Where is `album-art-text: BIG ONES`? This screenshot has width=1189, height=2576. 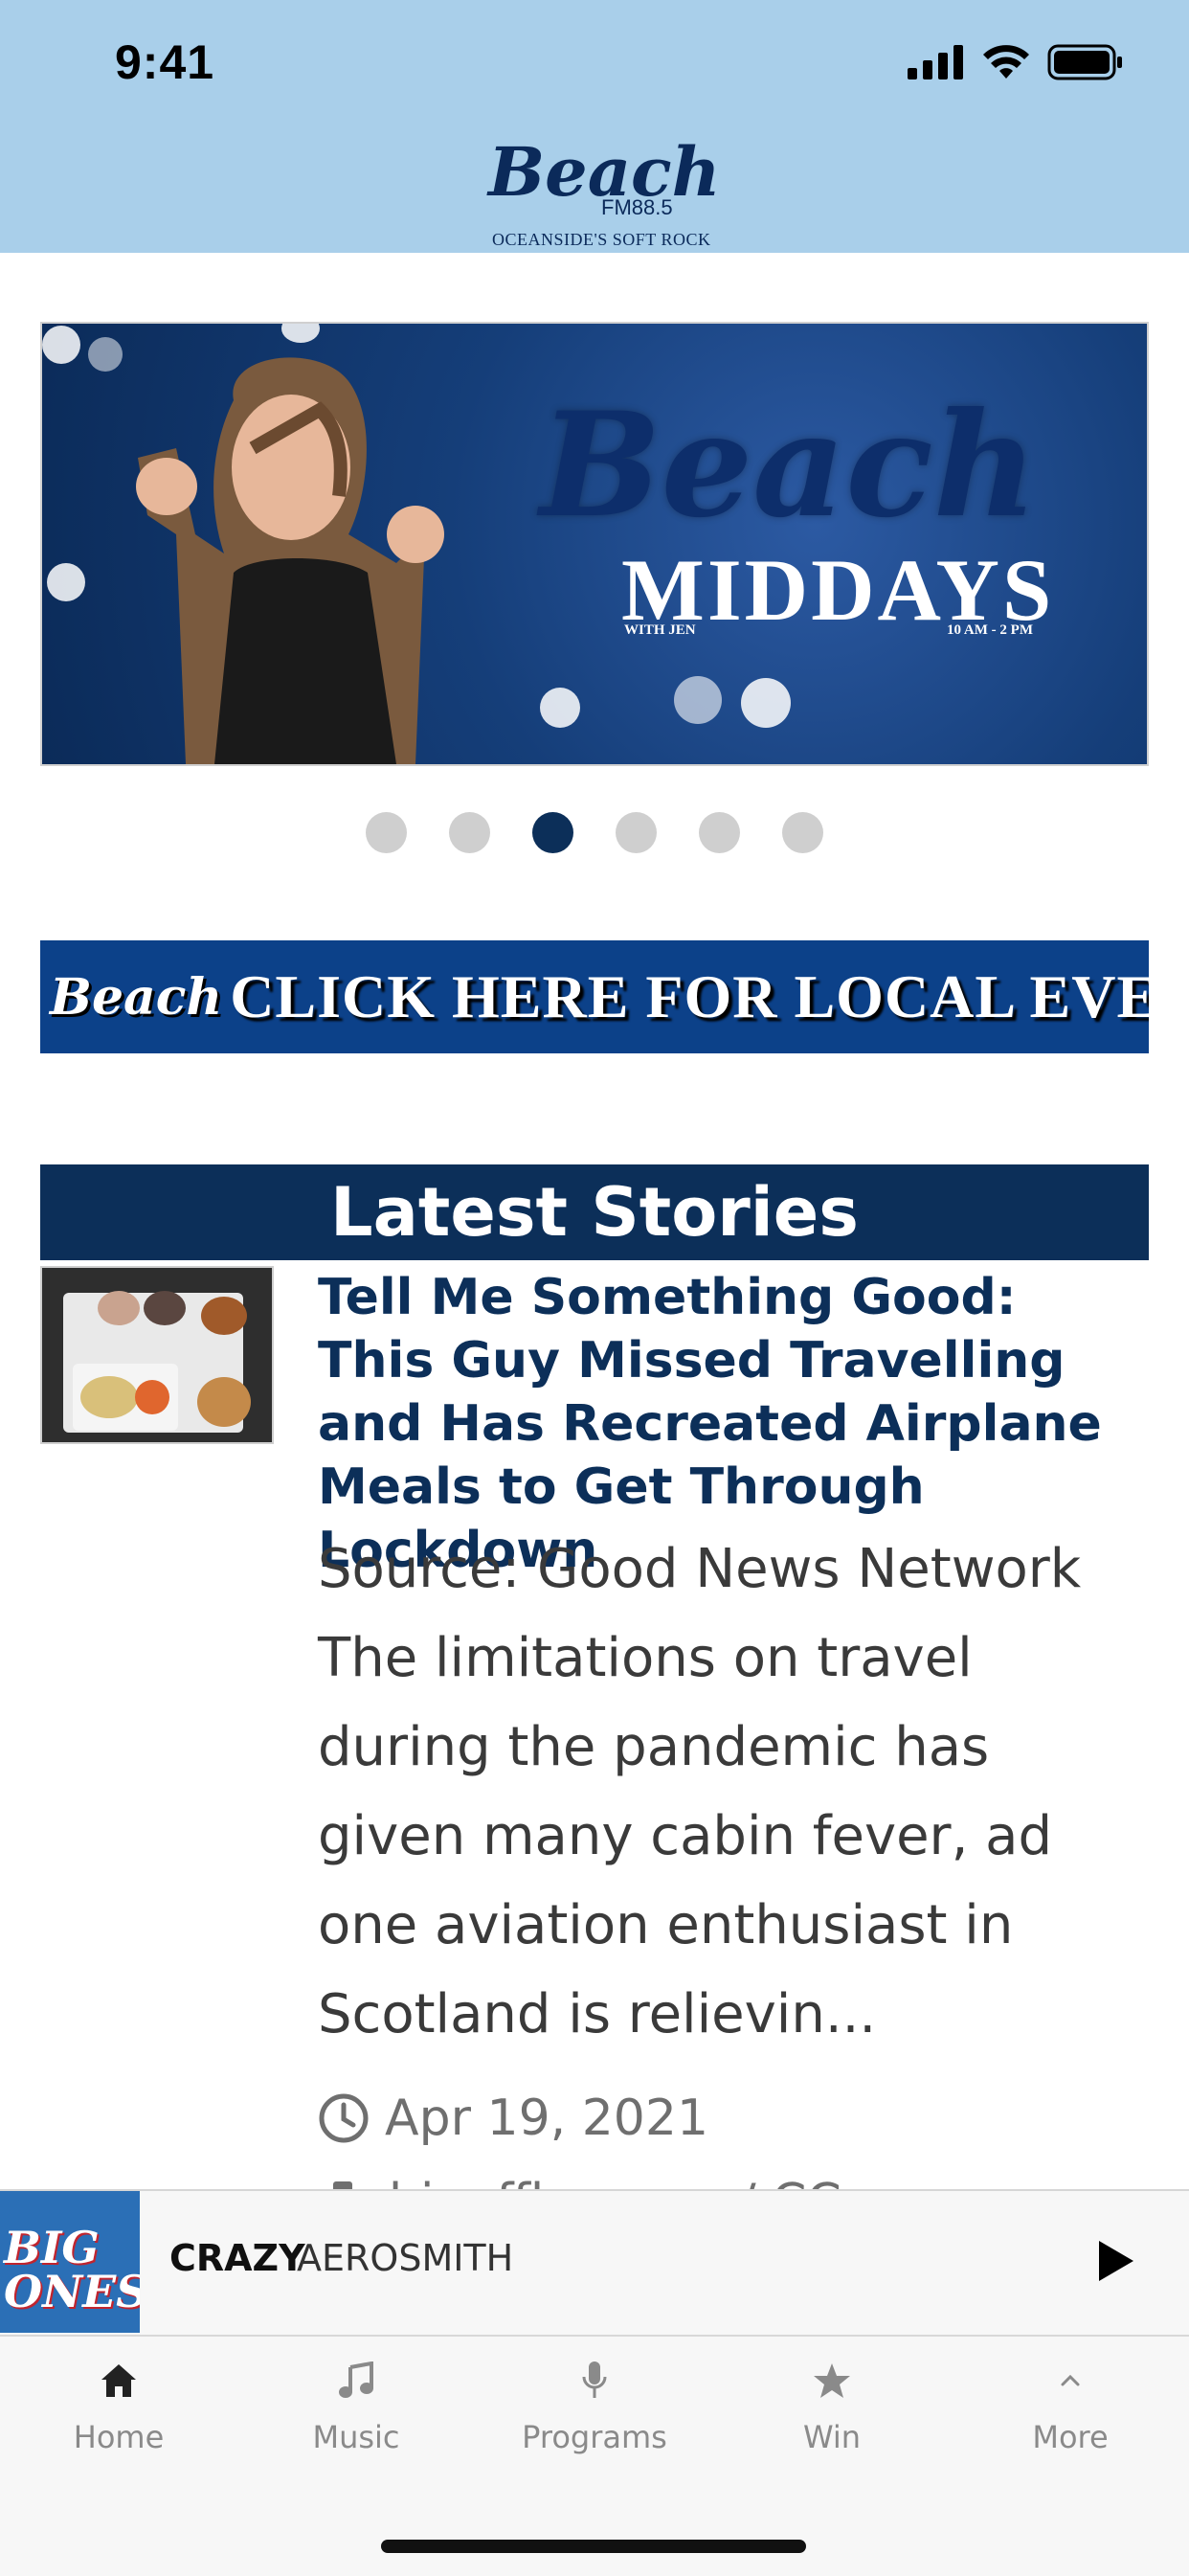
album-art-text: BIG ONES is located at coordinates (72, 2269).